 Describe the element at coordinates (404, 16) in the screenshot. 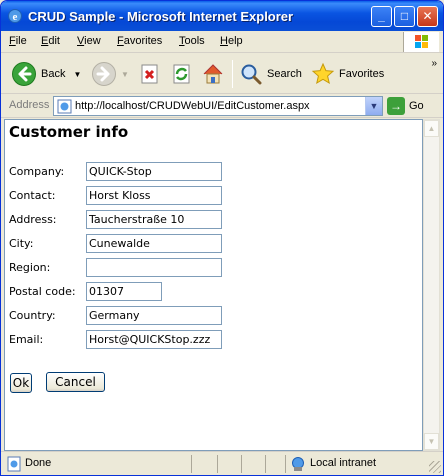

I see `maximize-button: □` at that location.